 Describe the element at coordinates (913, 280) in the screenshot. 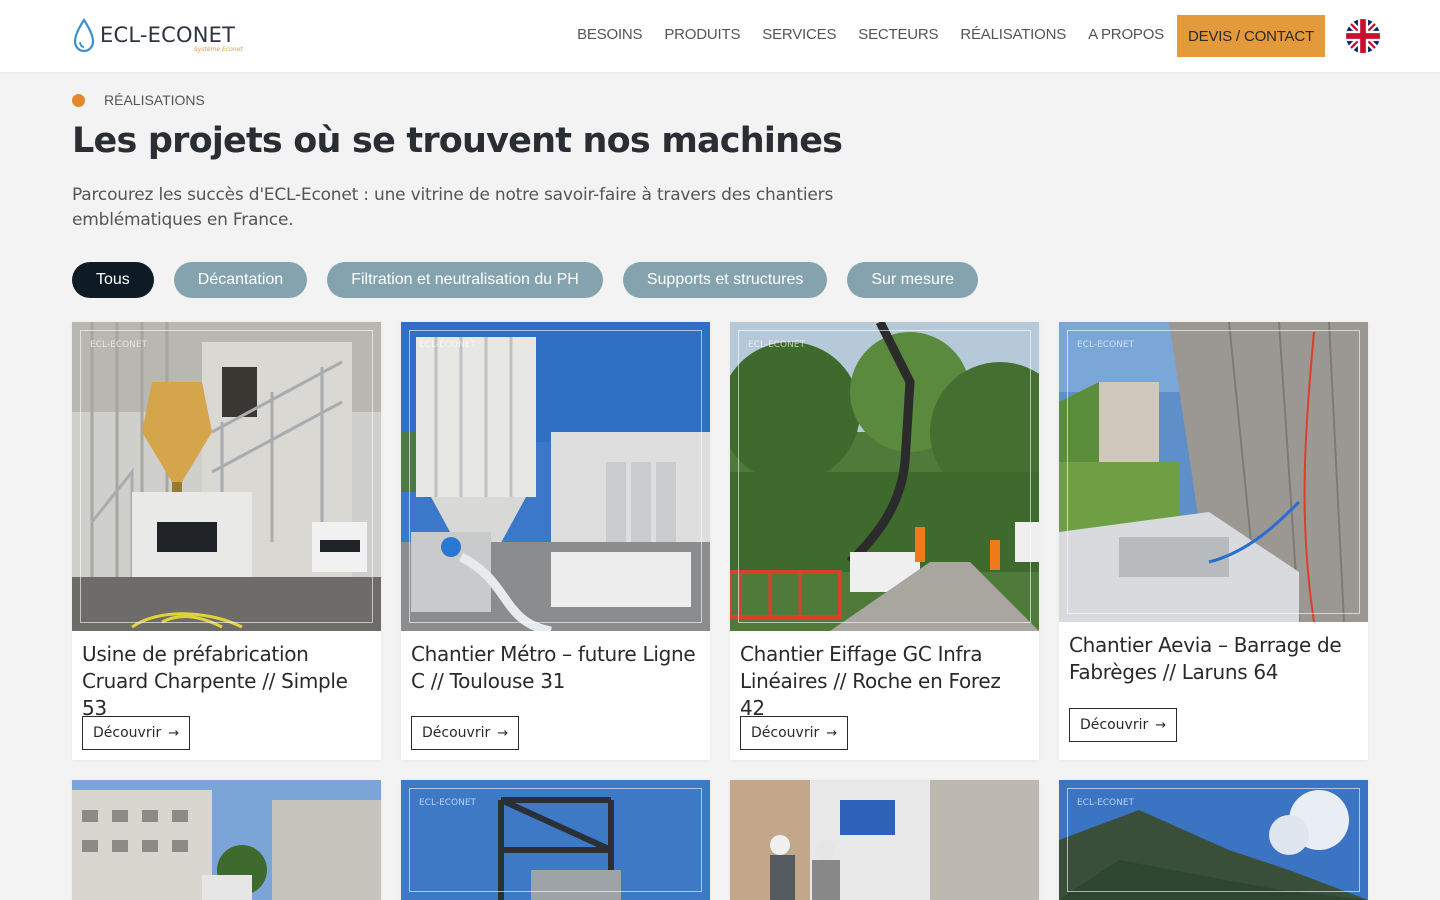

I see `filter-sur-mesure: Sur mesure` at that location.